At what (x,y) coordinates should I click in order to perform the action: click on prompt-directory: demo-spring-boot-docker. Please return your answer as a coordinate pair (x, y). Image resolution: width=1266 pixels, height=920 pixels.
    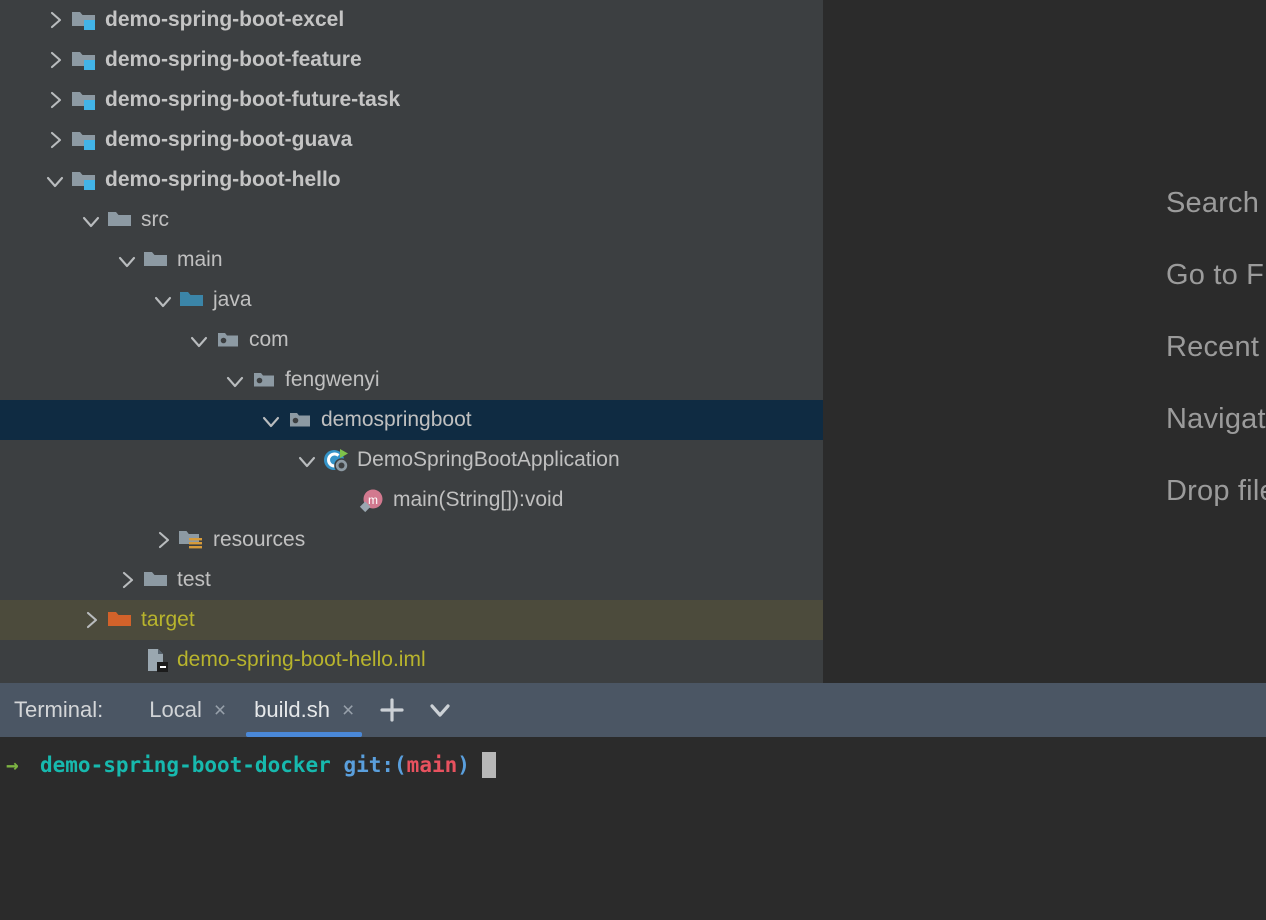
    Looking at the image, I should click on (185, 765).